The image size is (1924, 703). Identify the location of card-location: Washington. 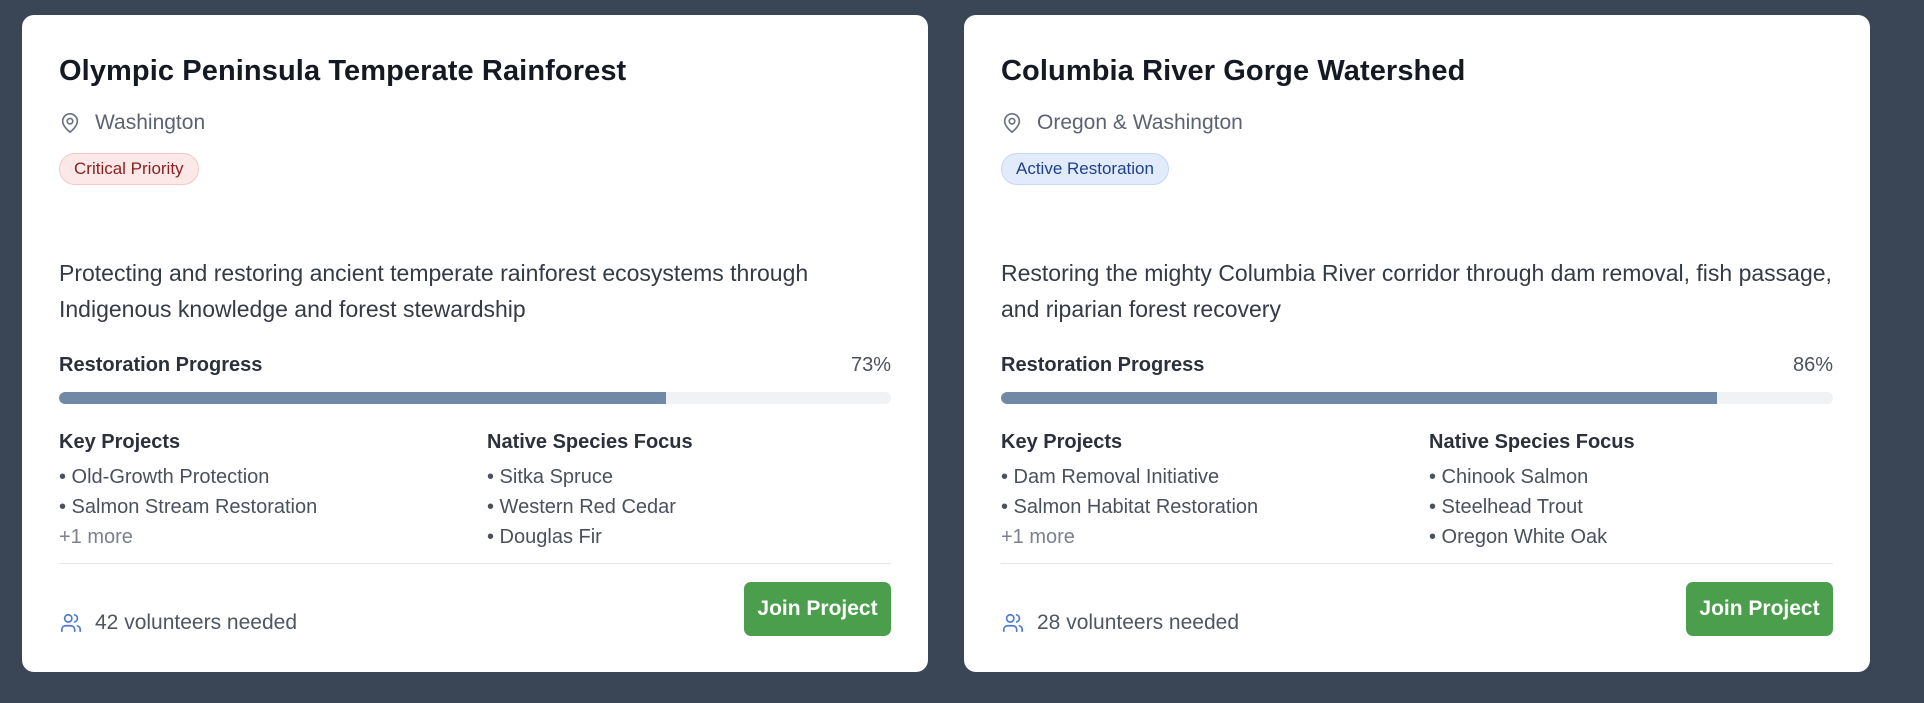
(132, 123).